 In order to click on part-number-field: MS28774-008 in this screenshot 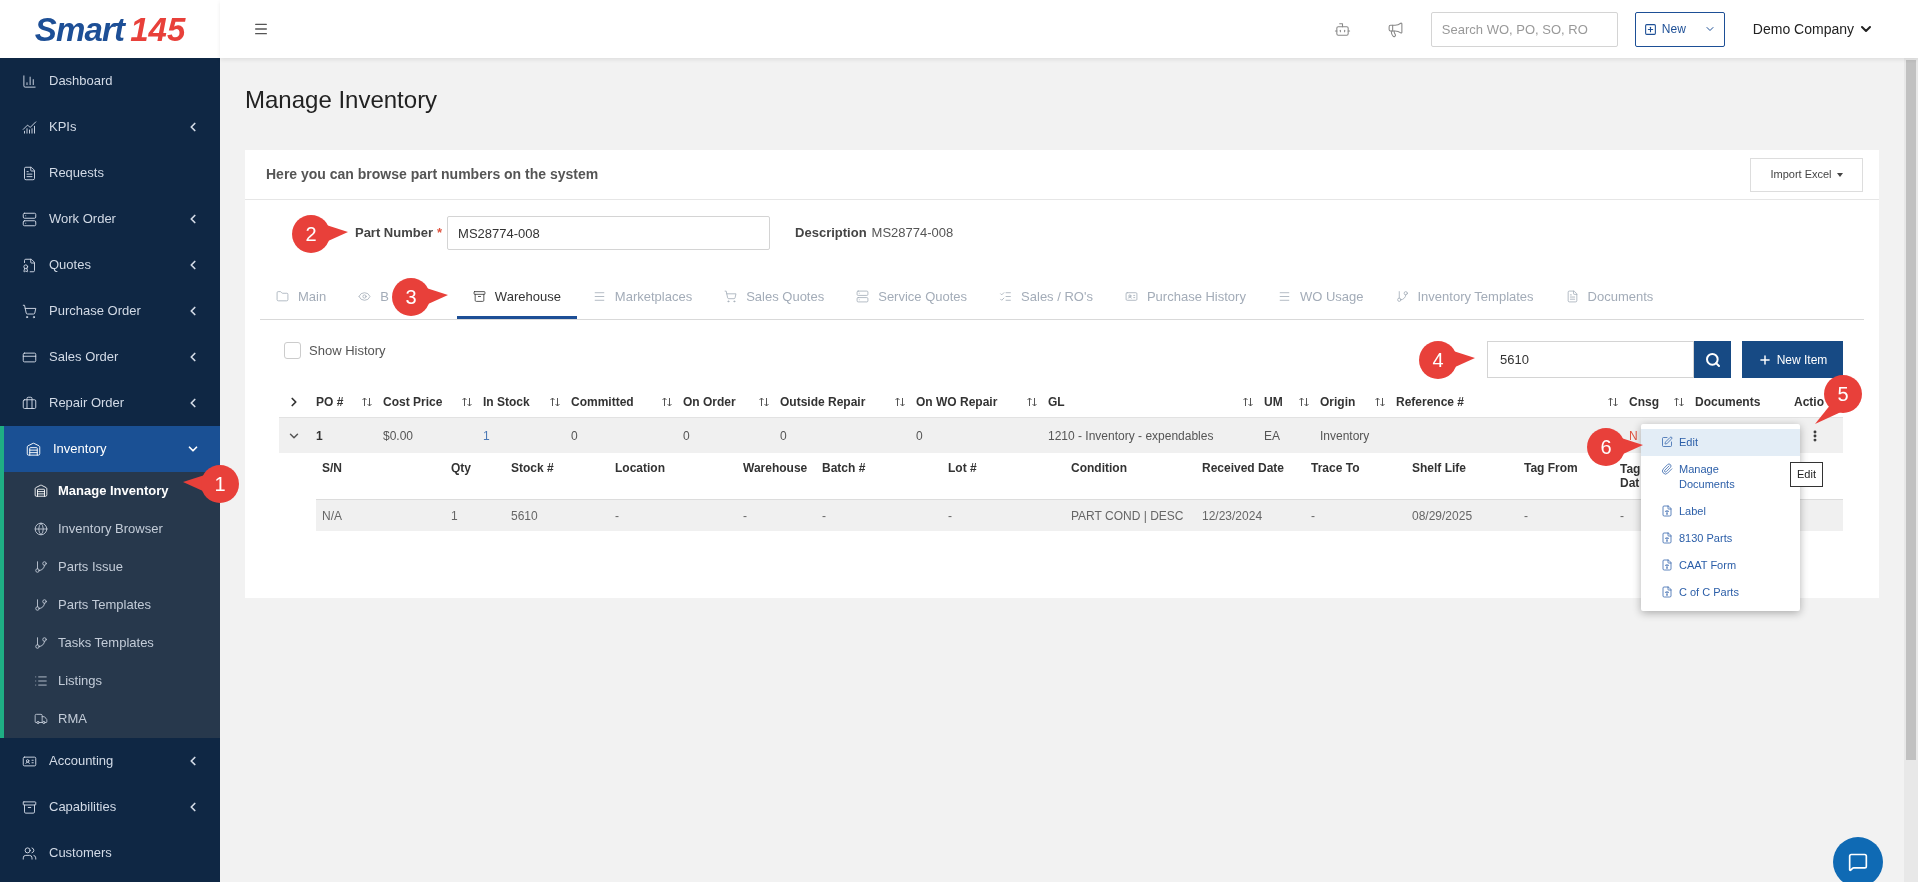, I will do `click(609, 233)`.